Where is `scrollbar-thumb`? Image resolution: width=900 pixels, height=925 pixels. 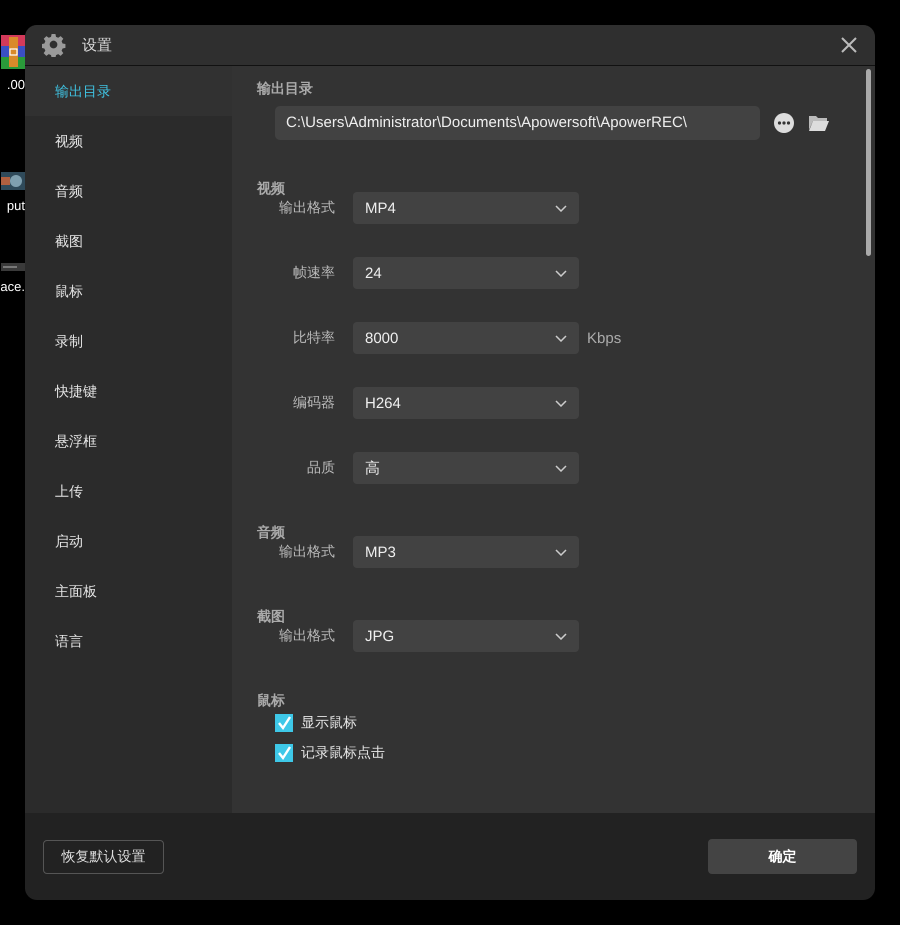 scrollbar-thumb is located at coordinates (868, 162).